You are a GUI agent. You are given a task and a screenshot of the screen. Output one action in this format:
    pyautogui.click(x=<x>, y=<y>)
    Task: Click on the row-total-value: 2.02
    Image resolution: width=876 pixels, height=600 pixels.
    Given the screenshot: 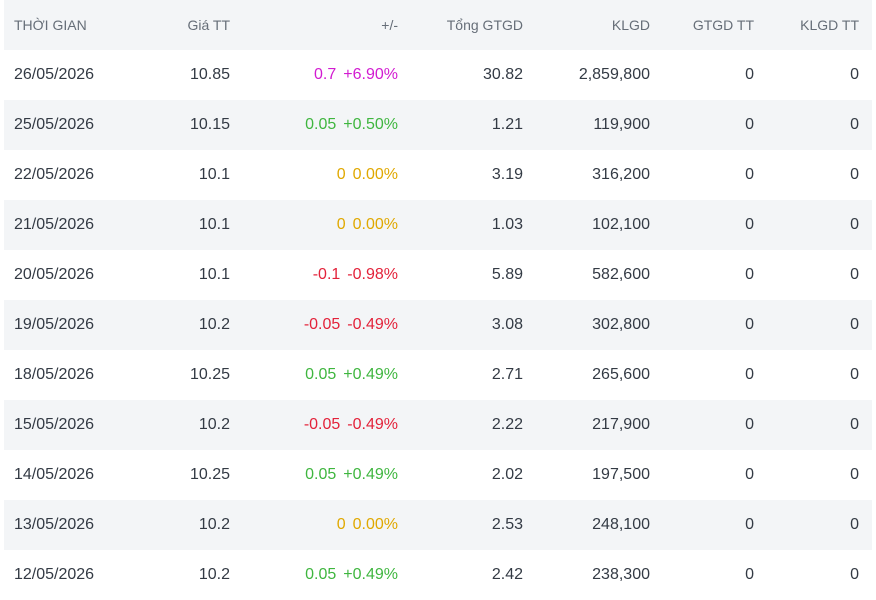 What is the action you would take?
    pyautogui.click(x=507, y=474)
    